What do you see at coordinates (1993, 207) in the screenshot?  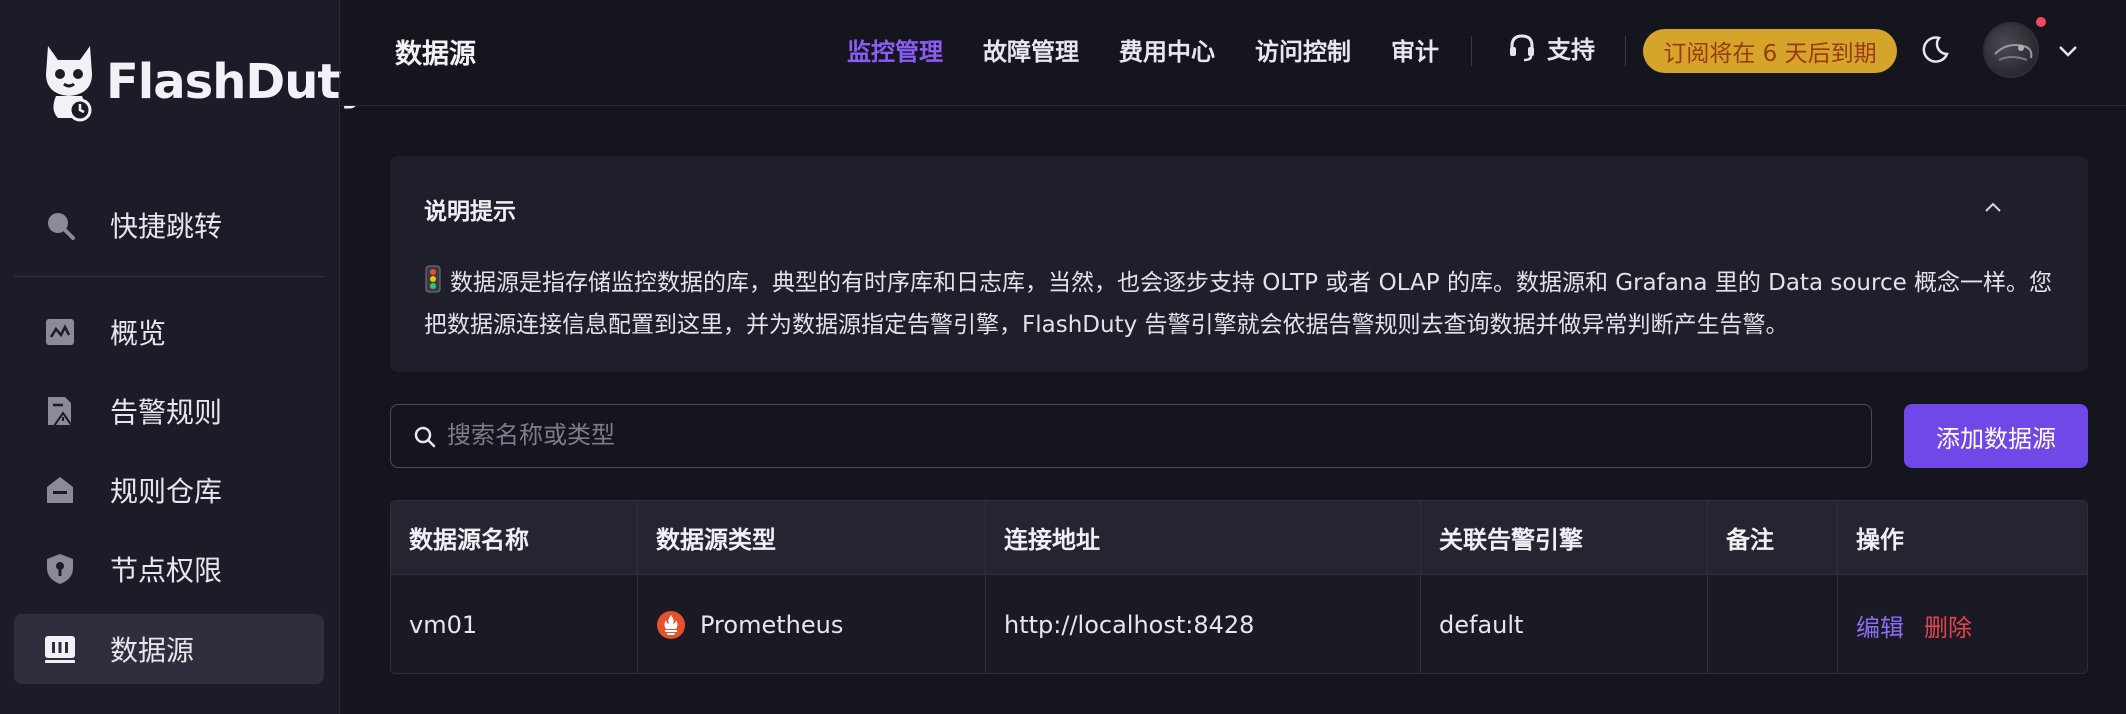 I see `chevron-up-icon` at bounding box center [1993, 207].